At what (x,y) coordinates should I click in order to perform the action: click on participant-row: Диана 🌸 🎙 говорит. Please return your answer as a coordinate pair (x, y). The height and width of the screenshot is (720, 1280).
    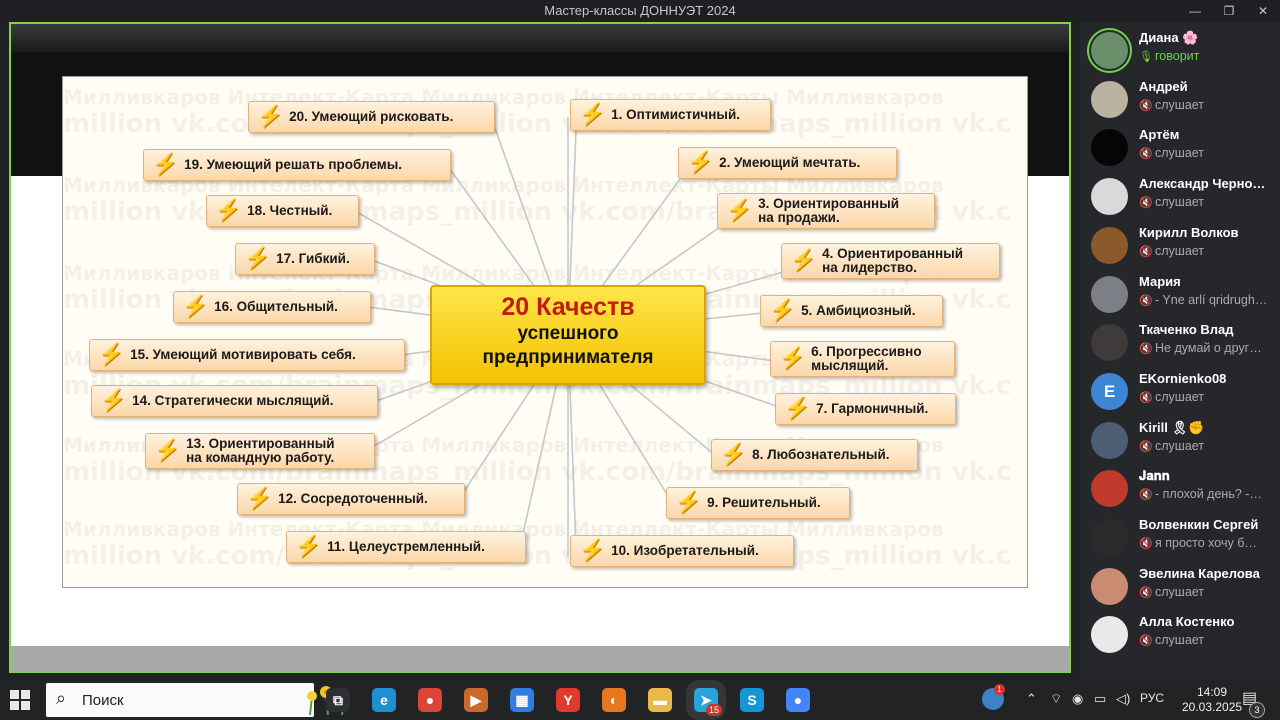
    Looking at the image, I should click on (1181, 52).